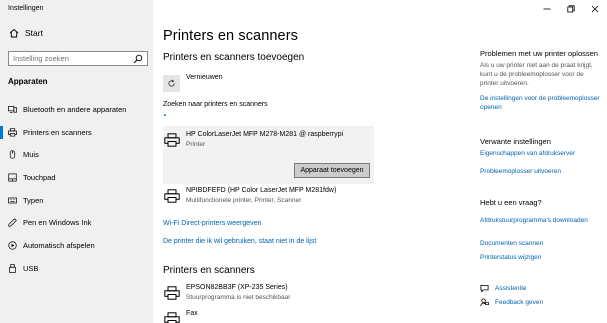 This screenshot has height=323, width=607. What do you see at coordinates (172, 317) in the screenshot?
I see `fax-icon` at bounding box center [172, 317].